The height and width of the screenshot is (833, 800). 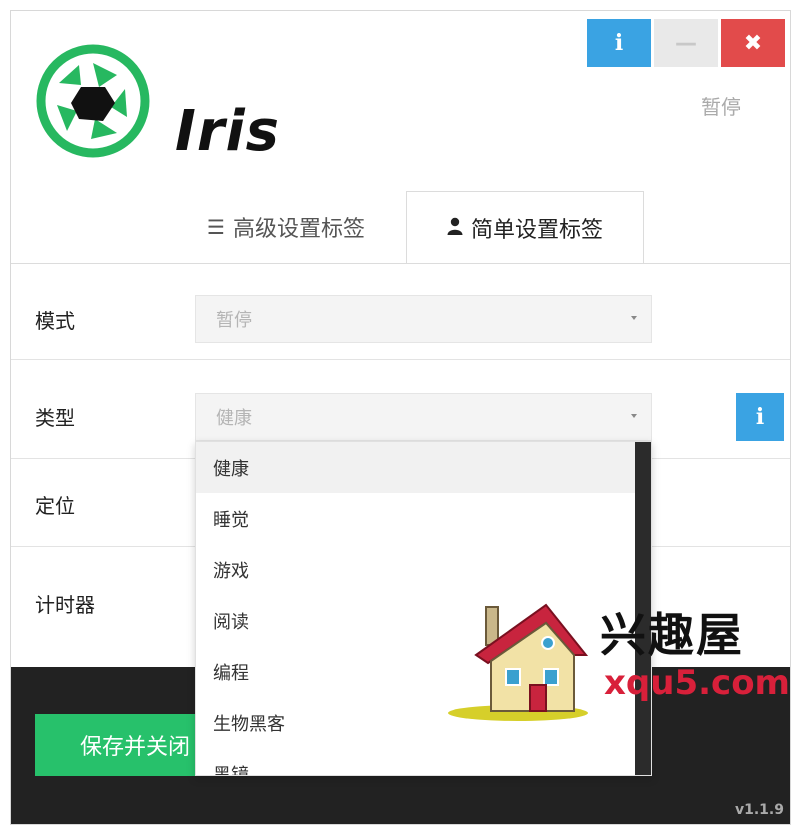 What do you see at coordinates (65, 605) in the screenshot?
I see `timer-label: 计时器` at bounding box center [65, 605].